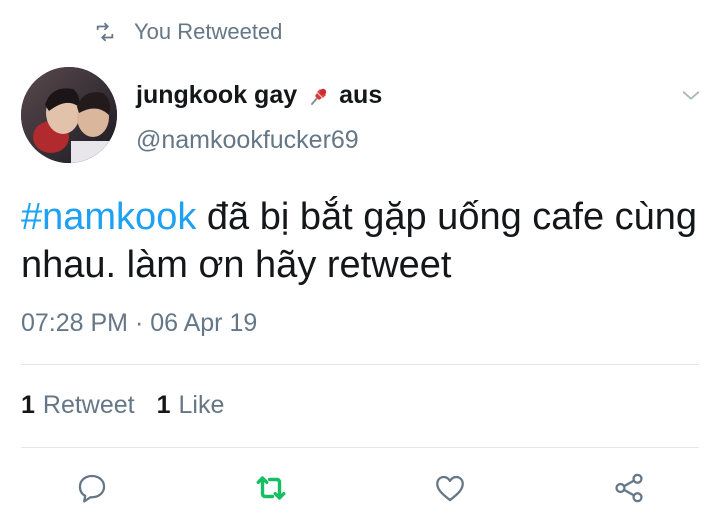 This screenshot has width=720, height=529. I want to click on avatar, so click(69, 115).